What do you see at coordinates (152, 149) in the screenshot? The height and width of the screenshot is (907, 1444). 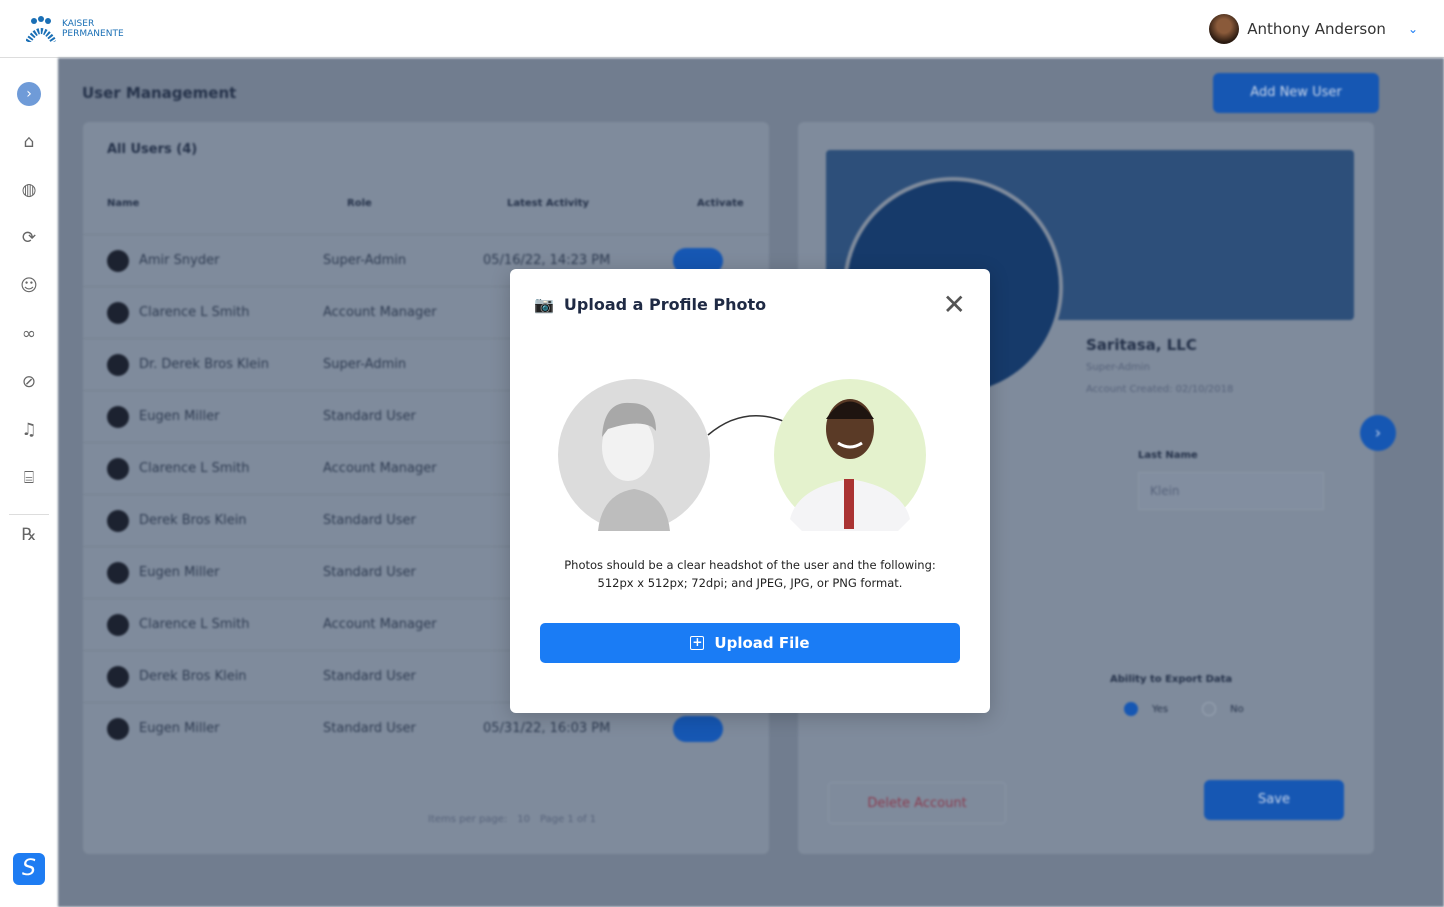 I see `list-title: All Users (4)` at bounding box center [152, 149].